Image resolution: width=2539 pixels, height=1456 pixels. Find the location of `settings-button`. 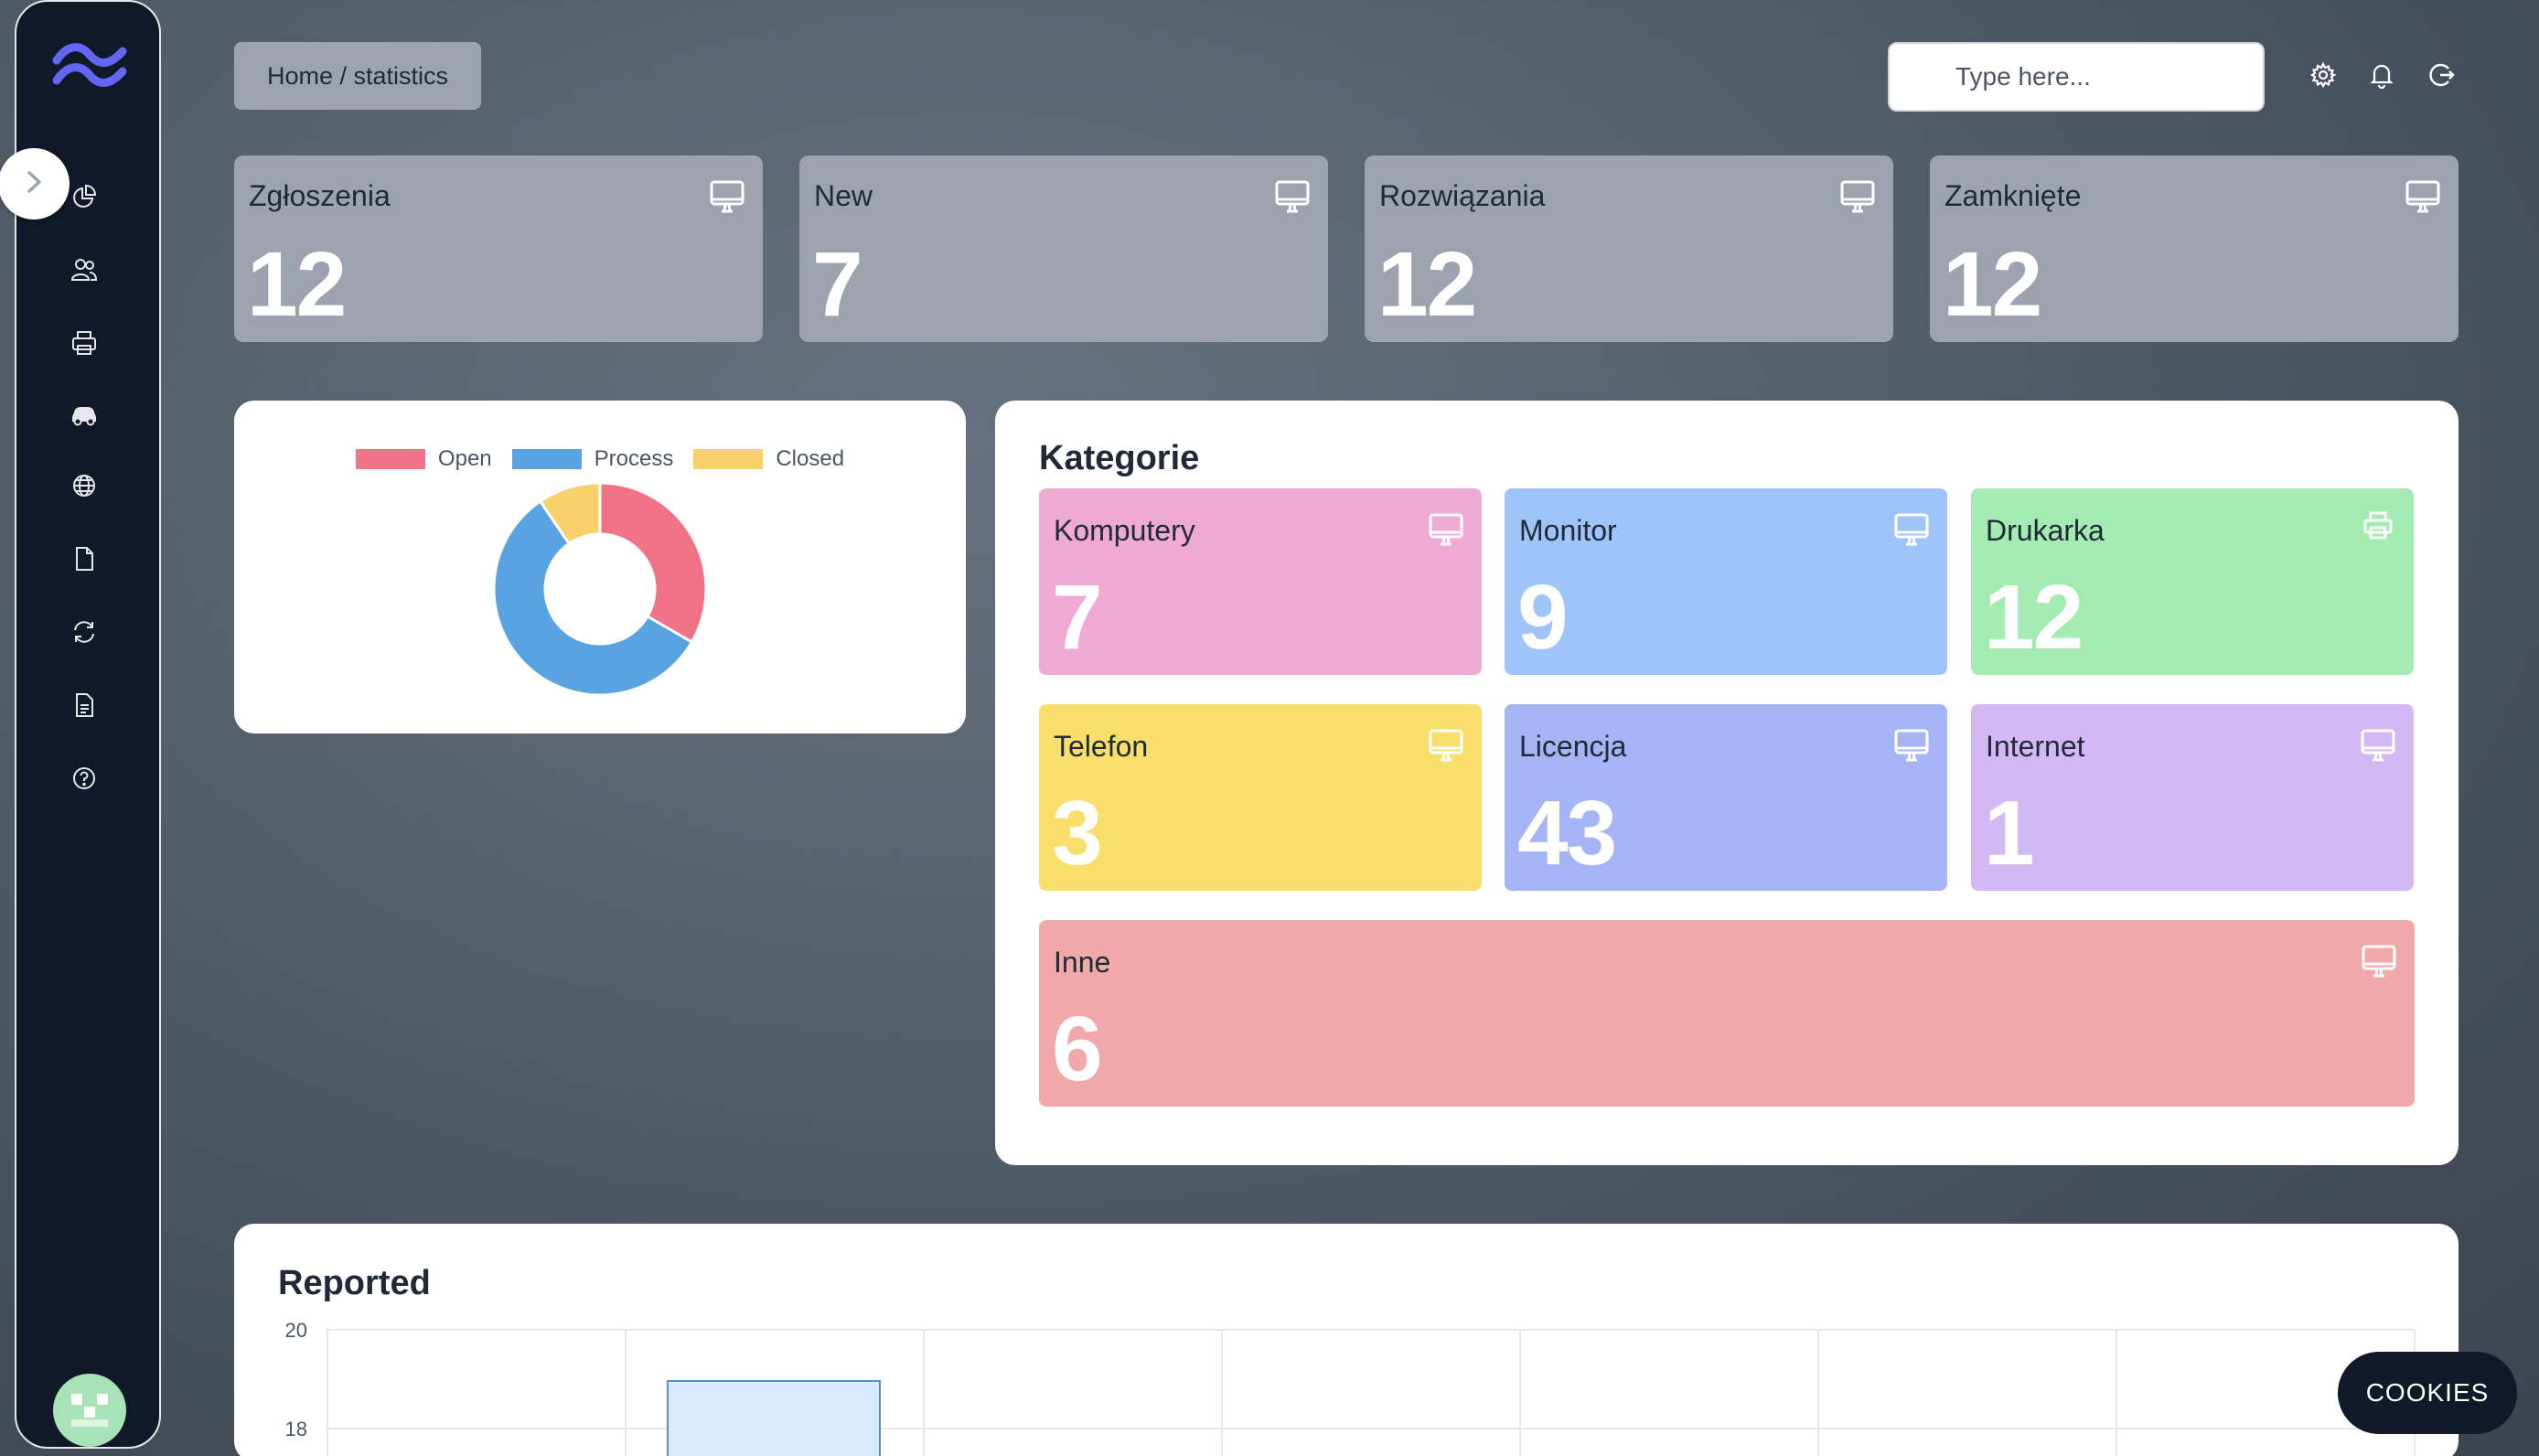

settings-button is located at coordinates (2323, 77).